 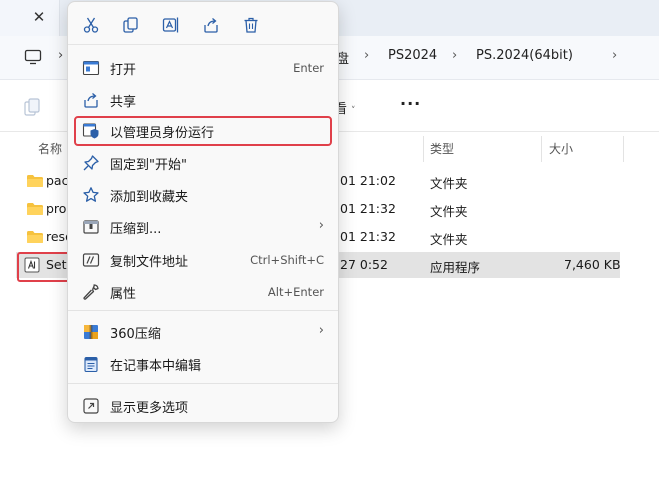 I want to click on menu-item-label: 以管理员身份运行, so click(x=162, y=133).